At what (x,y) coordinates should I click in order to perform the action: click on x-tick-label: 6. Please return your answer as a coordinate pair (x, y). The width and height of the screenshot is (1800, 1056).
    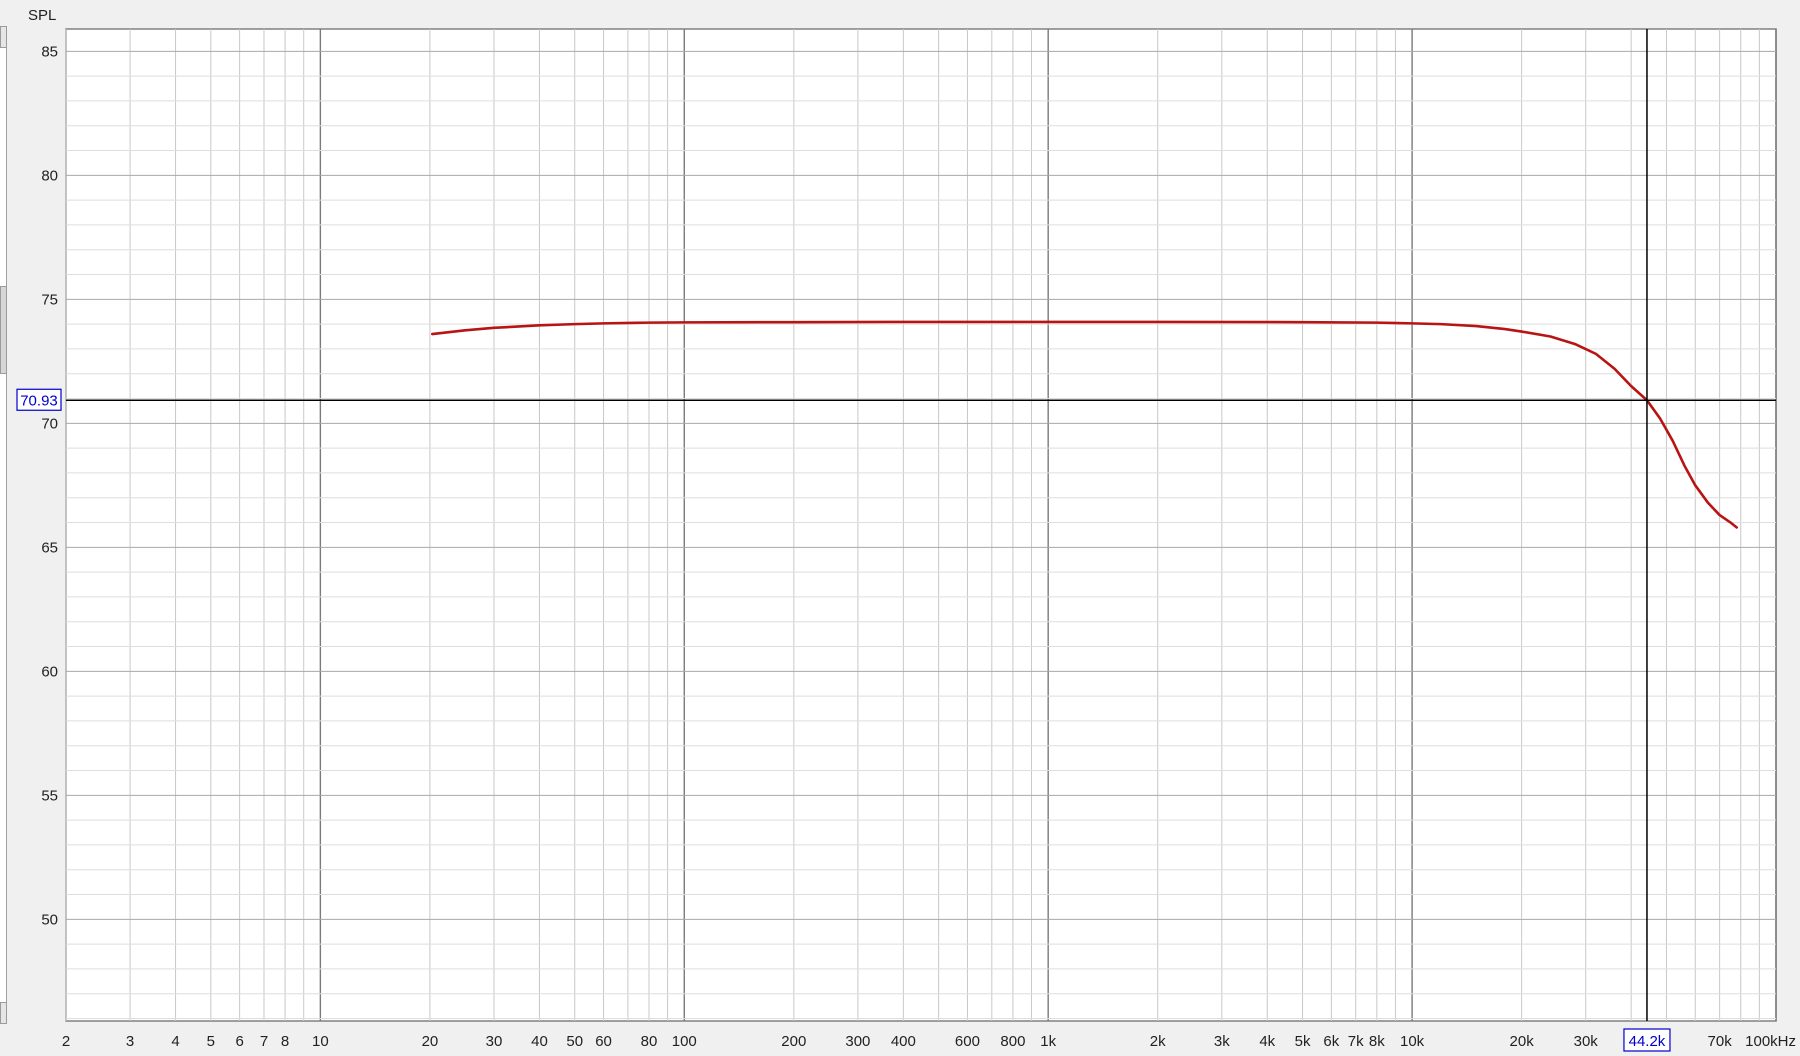
    Looking at the image, I should click on (239, 1041).